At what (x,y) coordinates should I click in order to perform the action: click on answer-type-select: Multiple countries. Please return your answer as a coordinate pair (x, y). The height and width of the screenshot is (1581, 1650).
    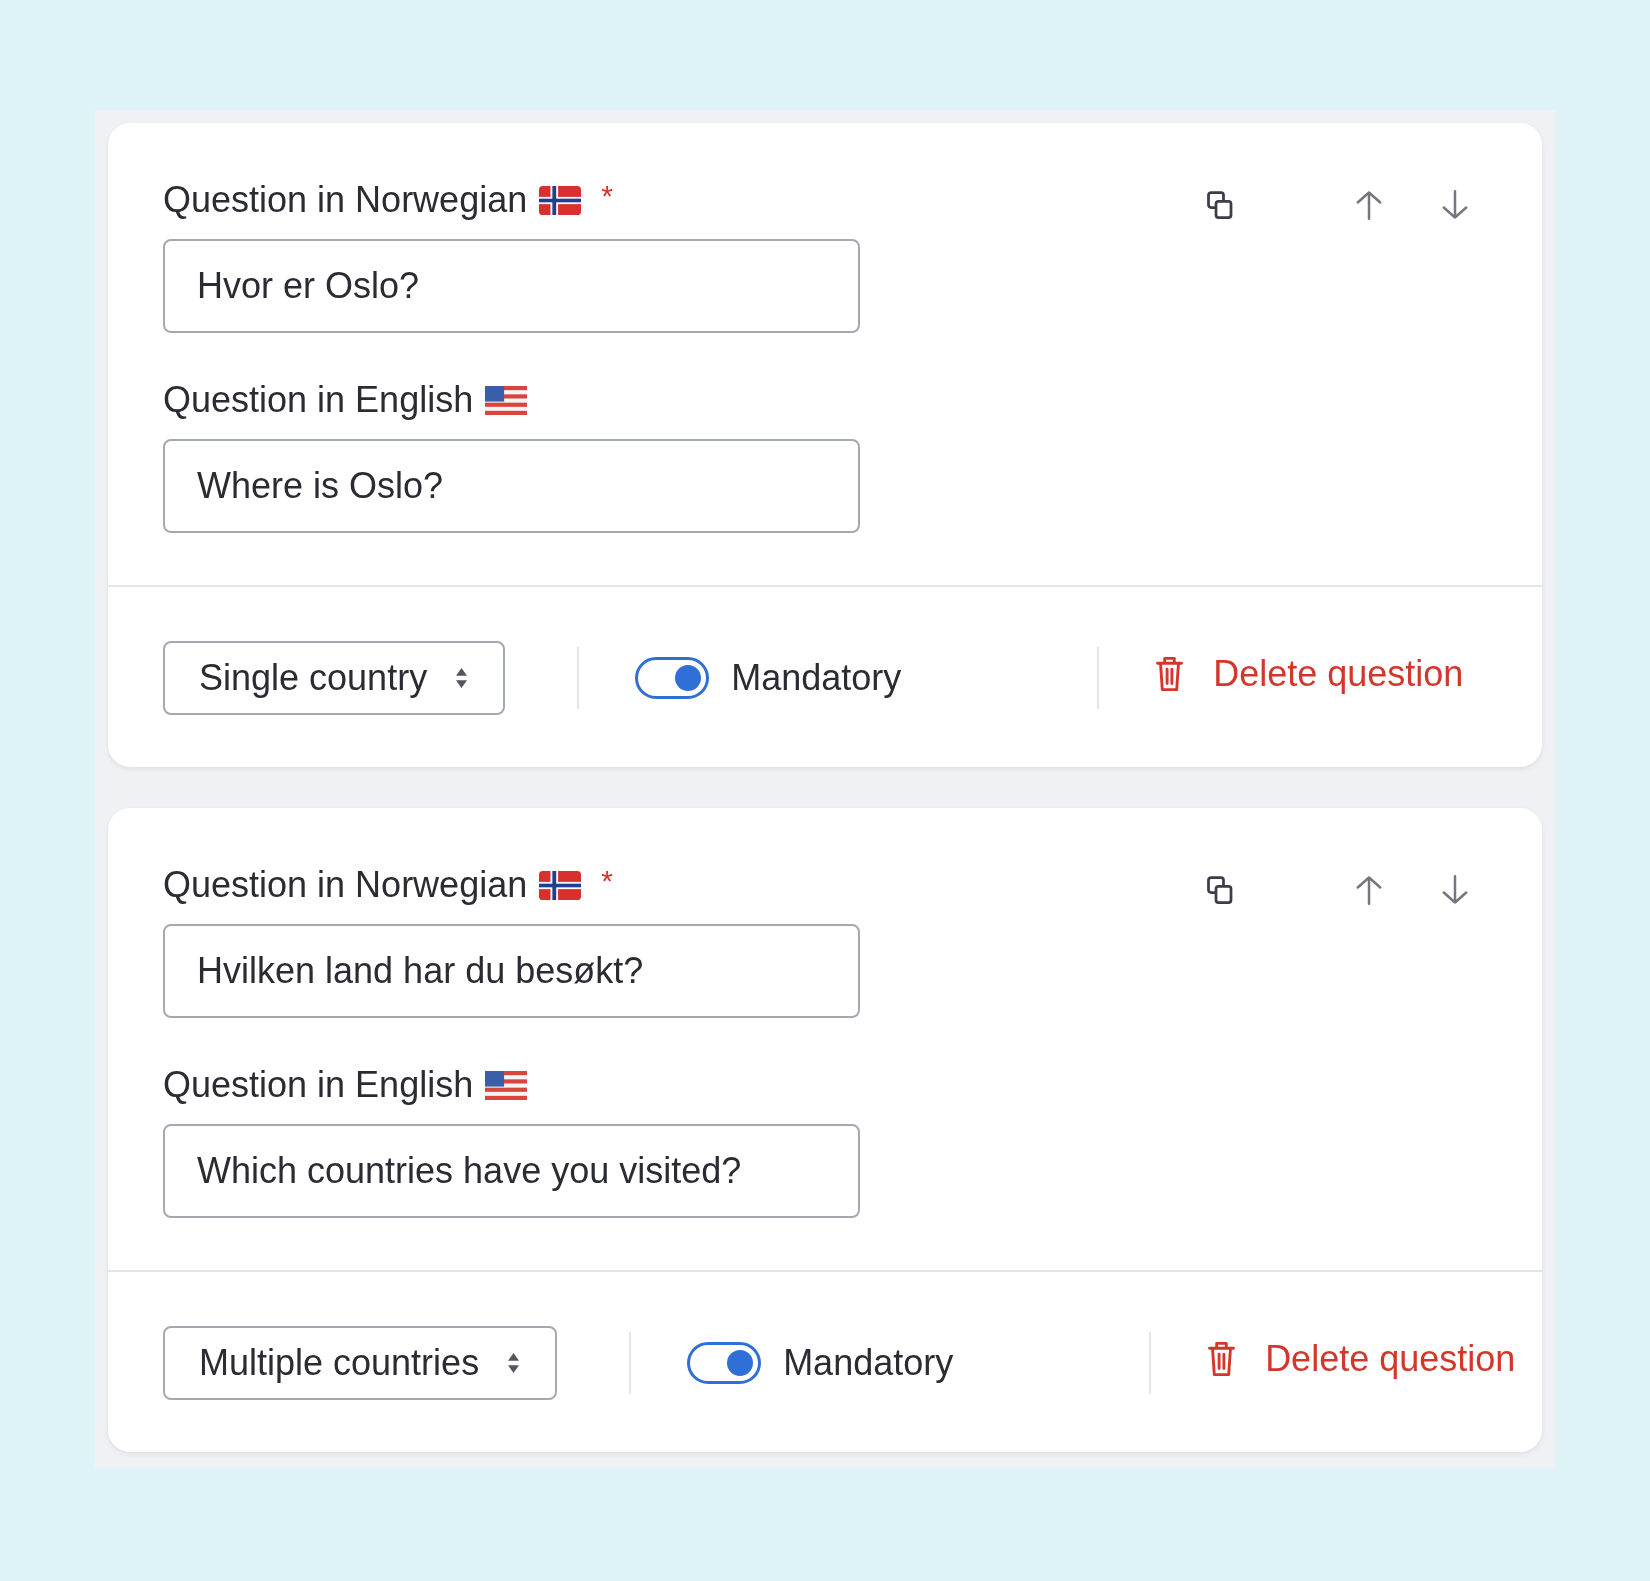
    Looking at the image, I should click on (360, 1363).